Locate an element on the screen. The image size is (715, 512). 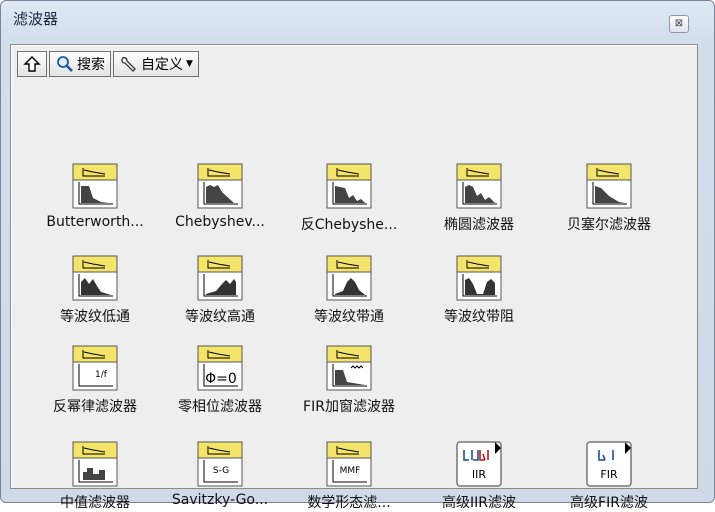
inverse-power-law-filter-icon: 1/f is located at coordinates (95, 368).